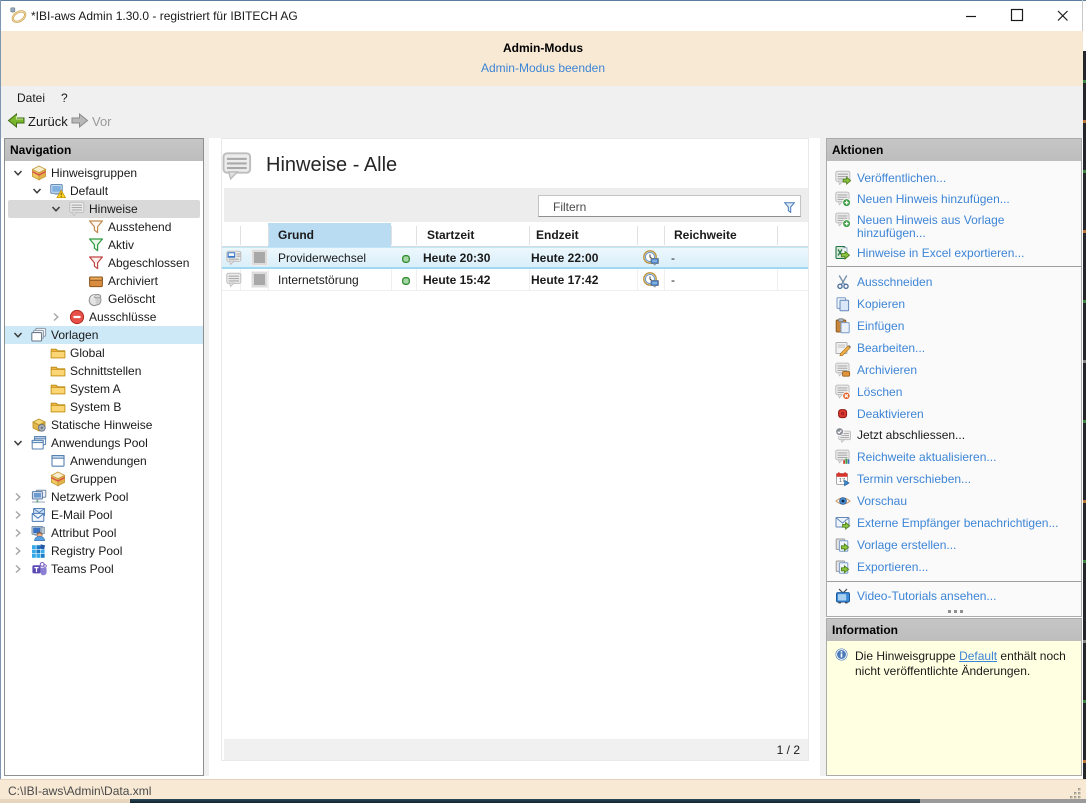 The width and height of the screenshot is (1086, 803). I want to click on svg-text: 17, so click(842, 481).